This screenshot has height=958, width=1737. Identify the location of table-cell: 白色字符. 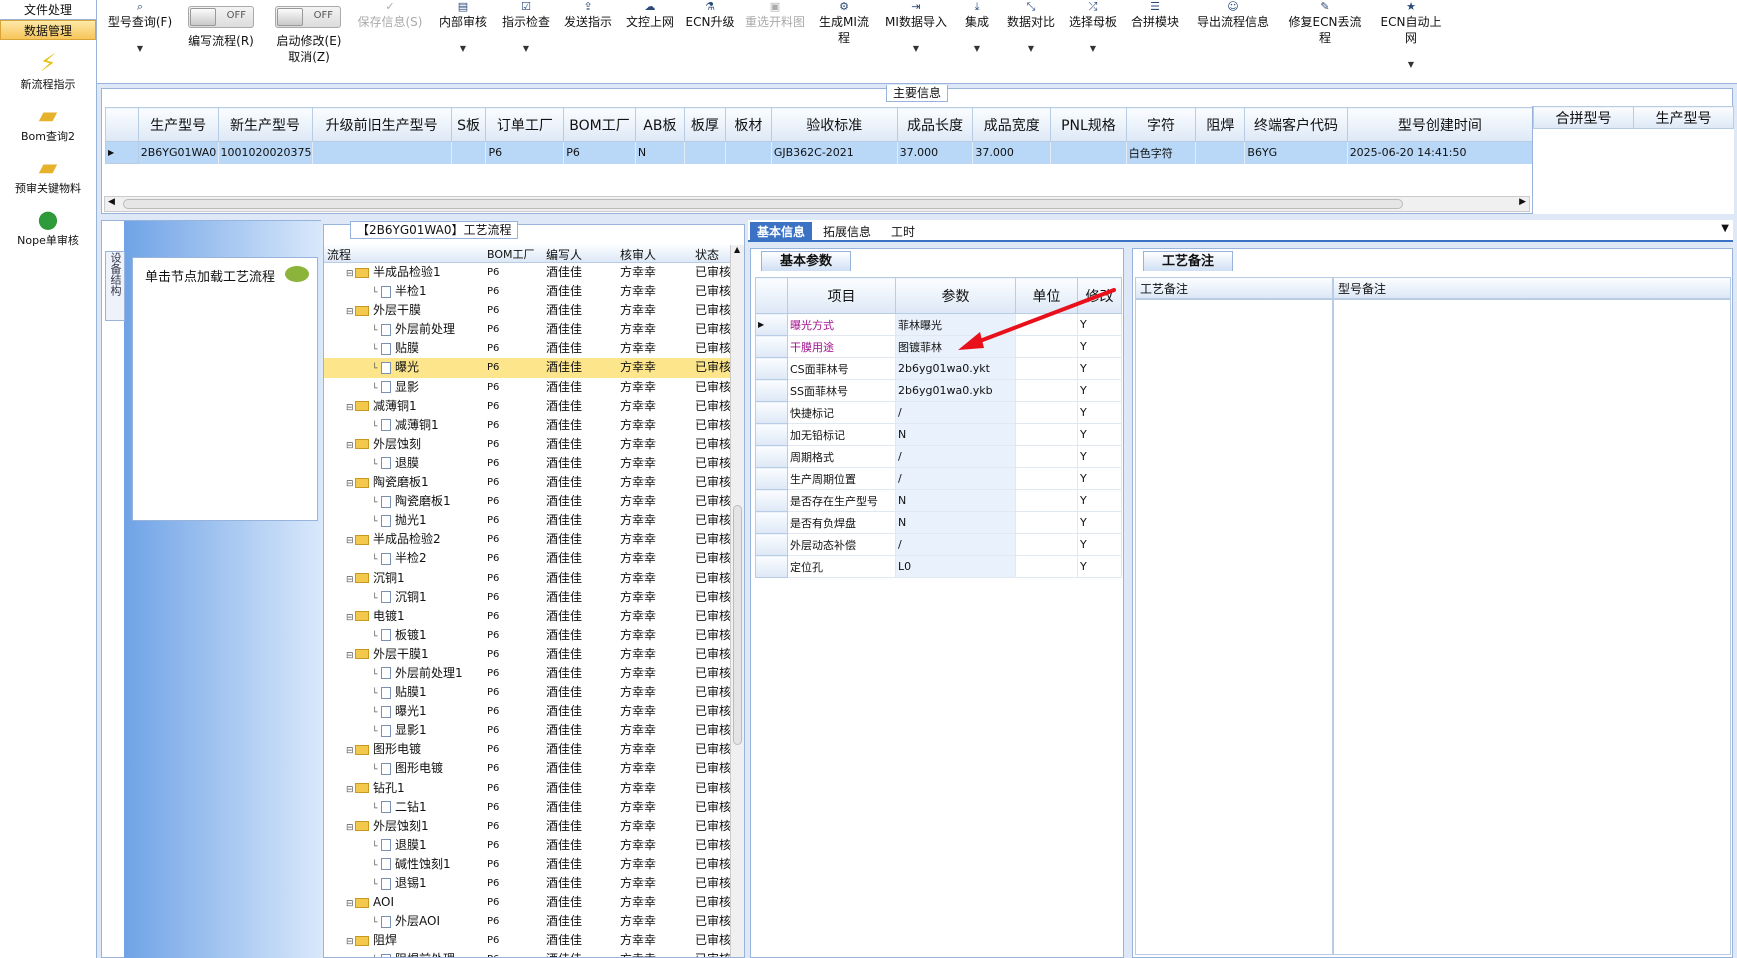
(1161, 152).